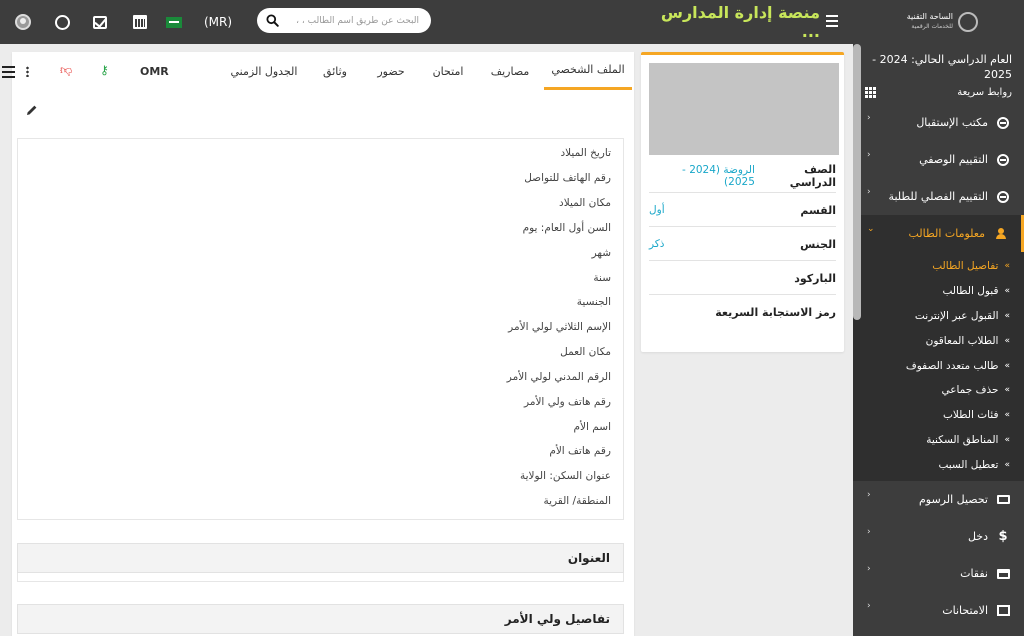 The image size is (1024, 636). Describe the element at coordinates (938, 415) in the screenshot. I see `submenu-item-student-categories: » فئات الطلاب` at that location.